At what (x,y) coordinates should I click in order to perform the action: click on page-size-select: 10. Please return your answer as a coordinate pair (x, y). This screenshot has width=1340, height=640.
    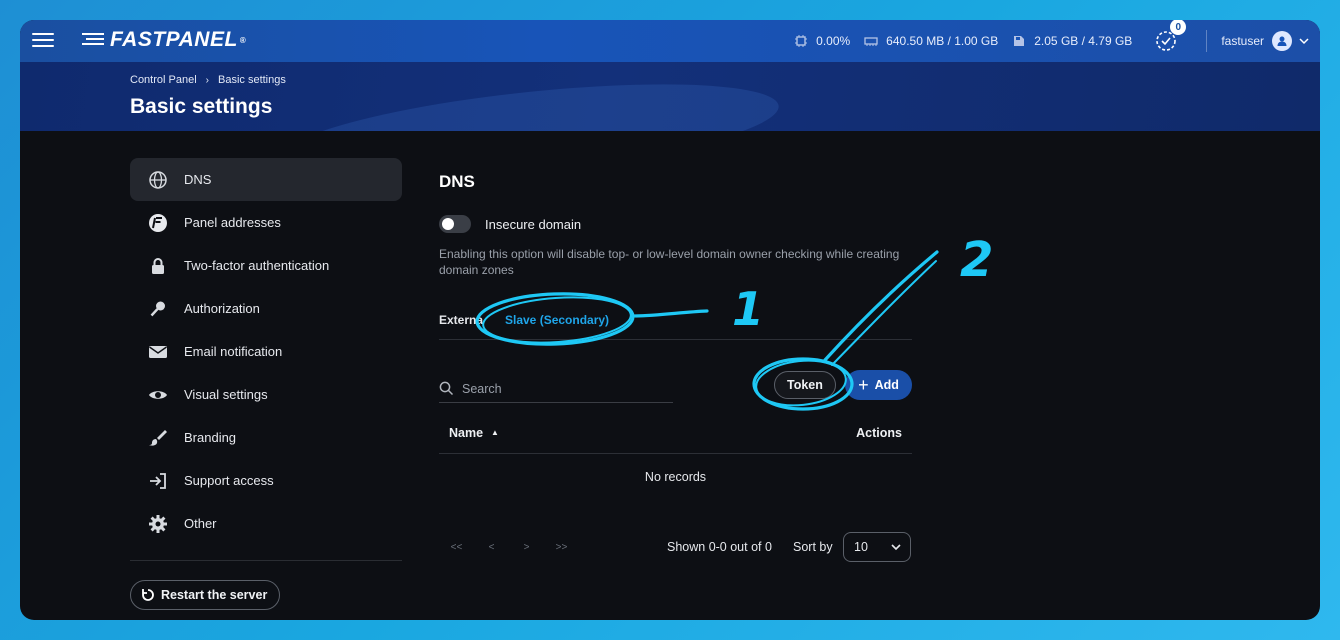
    Looking at the image, I should click on (877, 547).